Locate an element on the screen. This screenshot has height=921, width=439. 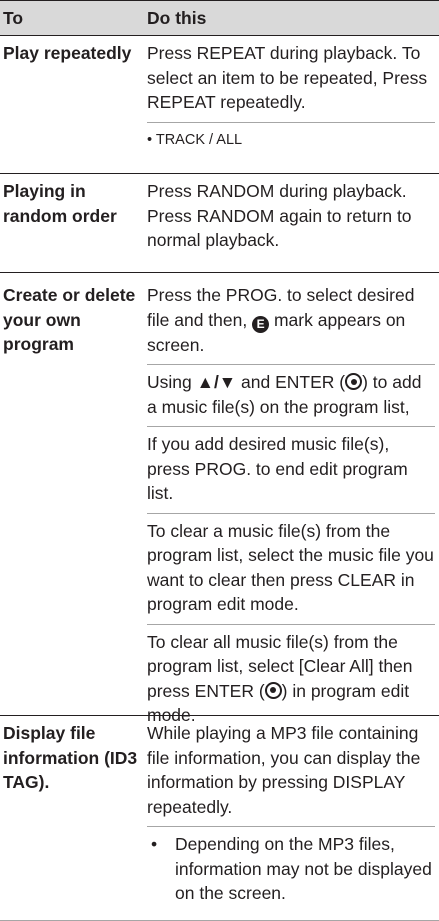
header-do-this: Do this is located at coordinates (177, 17).